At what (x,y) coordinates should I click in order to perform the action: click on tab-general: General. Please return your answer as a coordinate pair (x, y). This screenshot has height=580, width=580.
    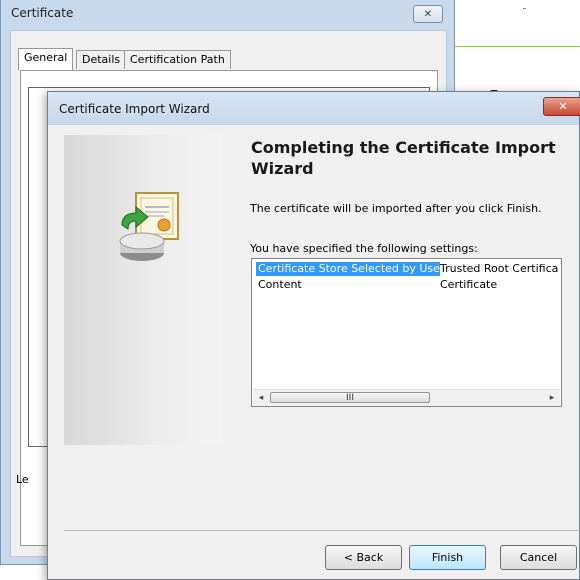
    Looking at the image, I should click on (46, 59).